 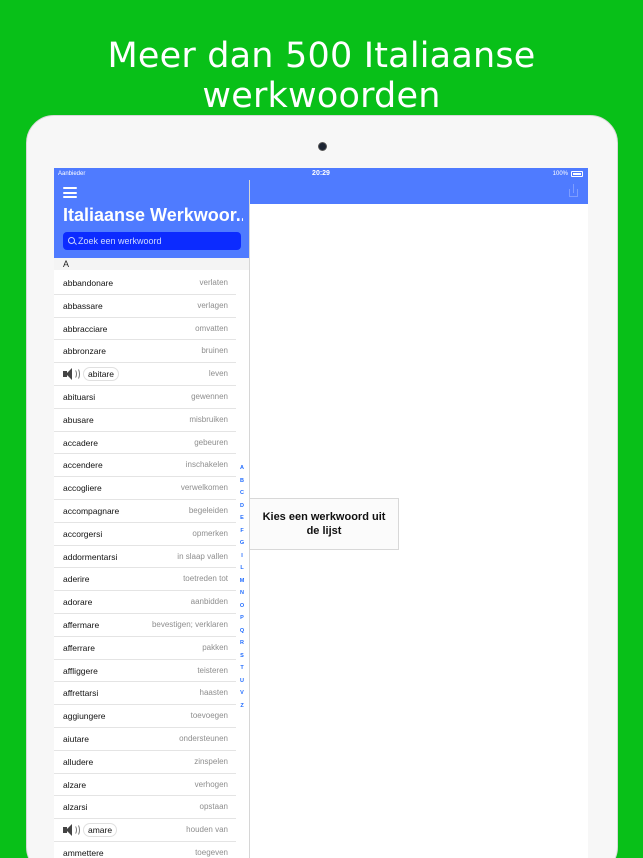 What do you see at coordinates (79, 396) in the screenshot?
I see `verb-name: abituarsi` at bounding box center [79, 396].